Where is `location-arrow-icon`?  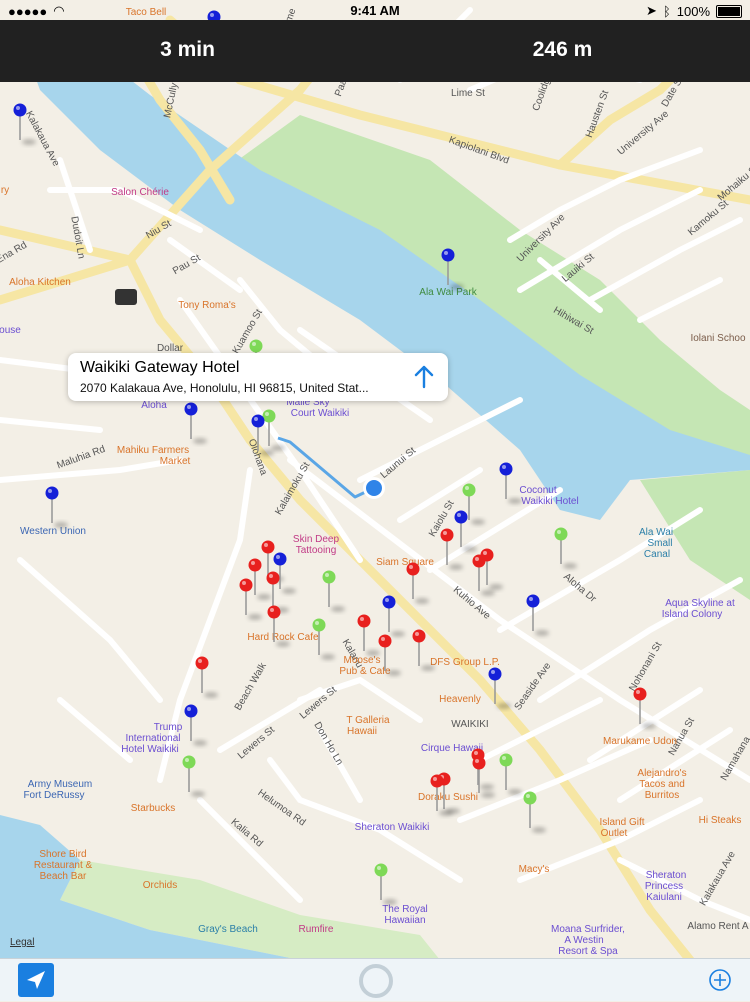 location-arrow-icon is located at coordinates (36, 980).